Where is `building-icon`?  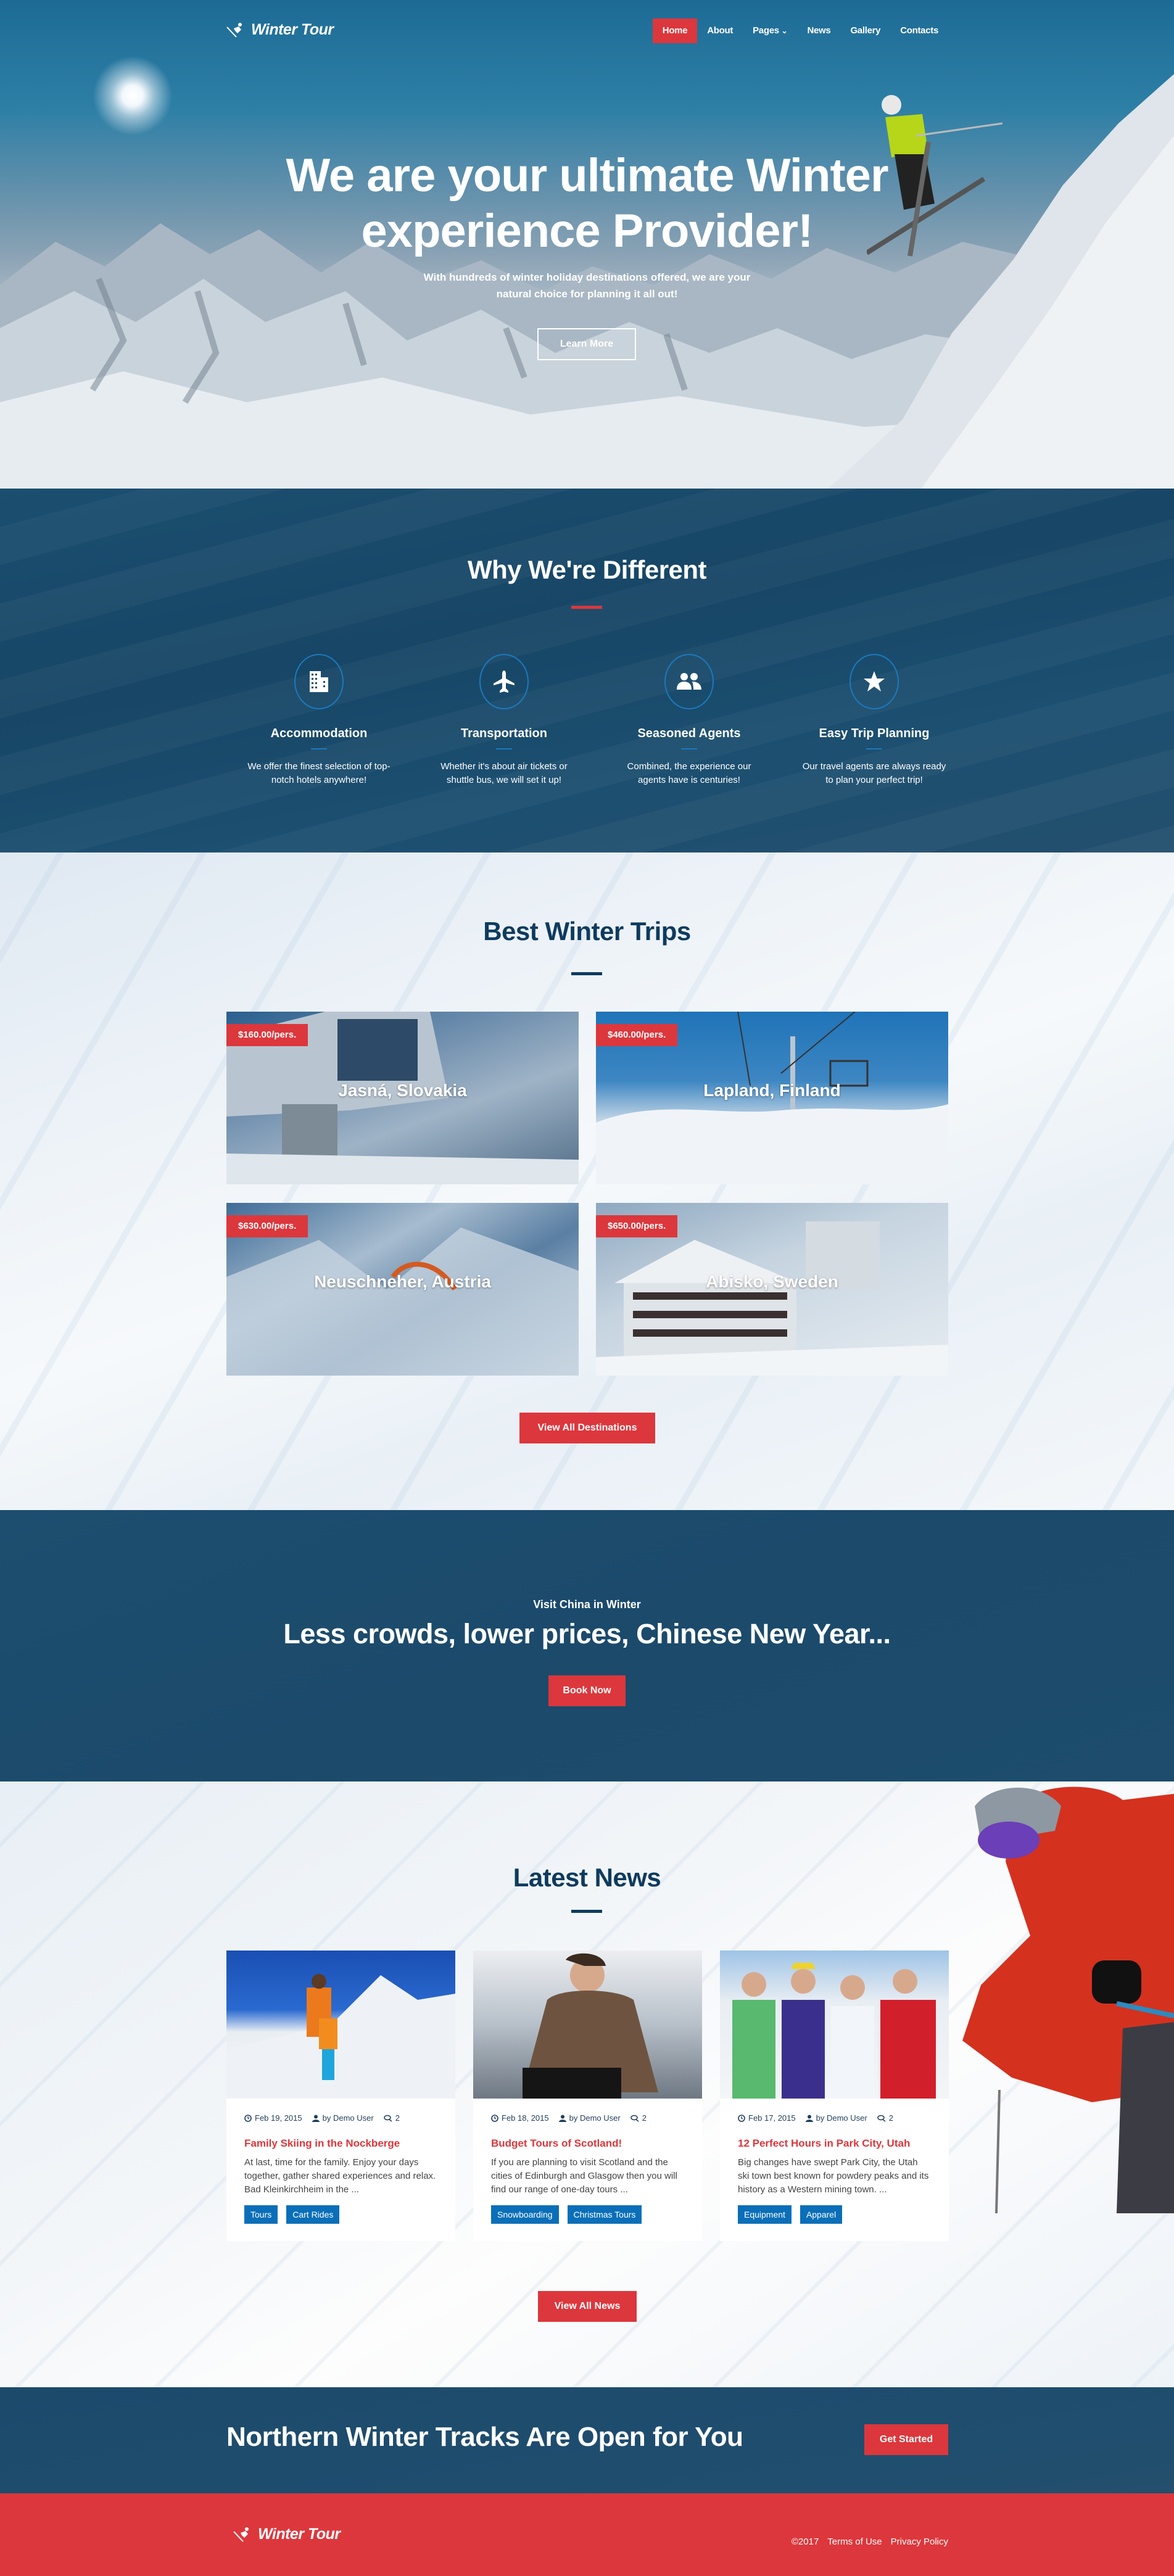 building-icon is located at coordinates (319, 682).